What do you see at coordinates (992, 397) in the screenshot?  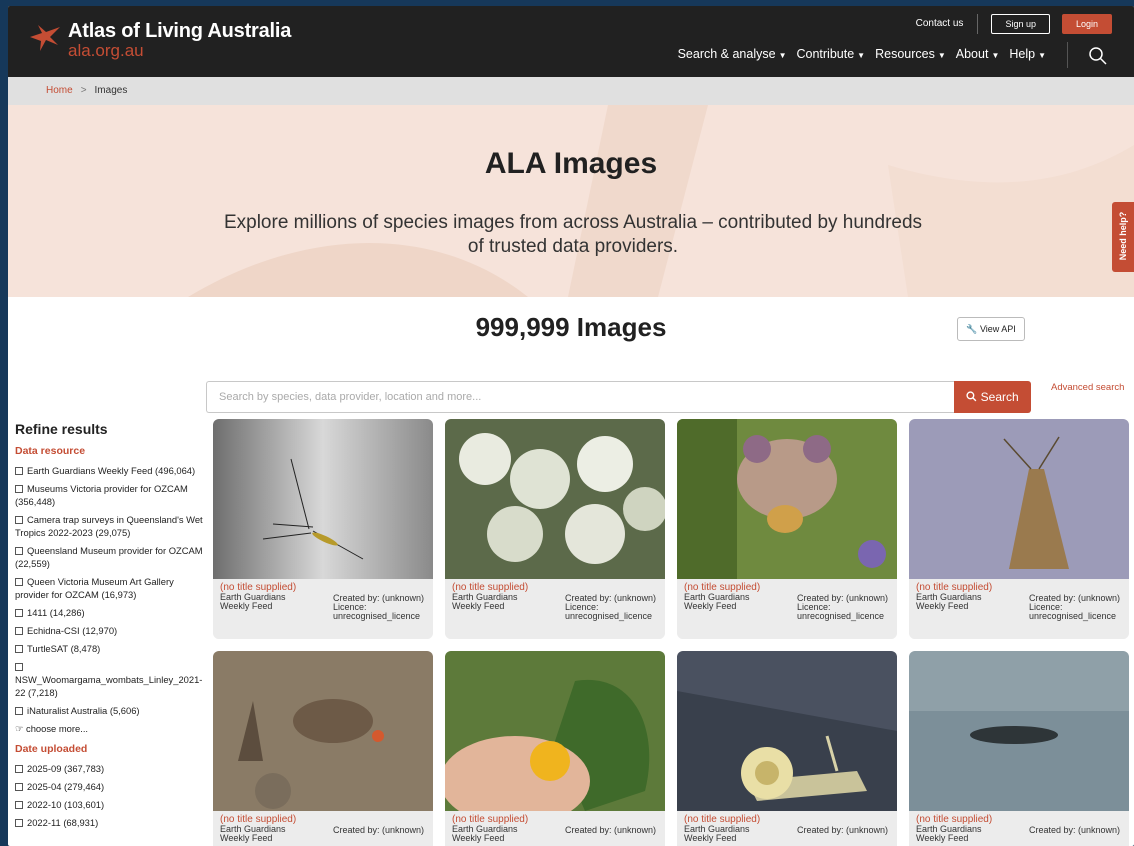 I see `search-button: Search` at bounding box center [992, 397].